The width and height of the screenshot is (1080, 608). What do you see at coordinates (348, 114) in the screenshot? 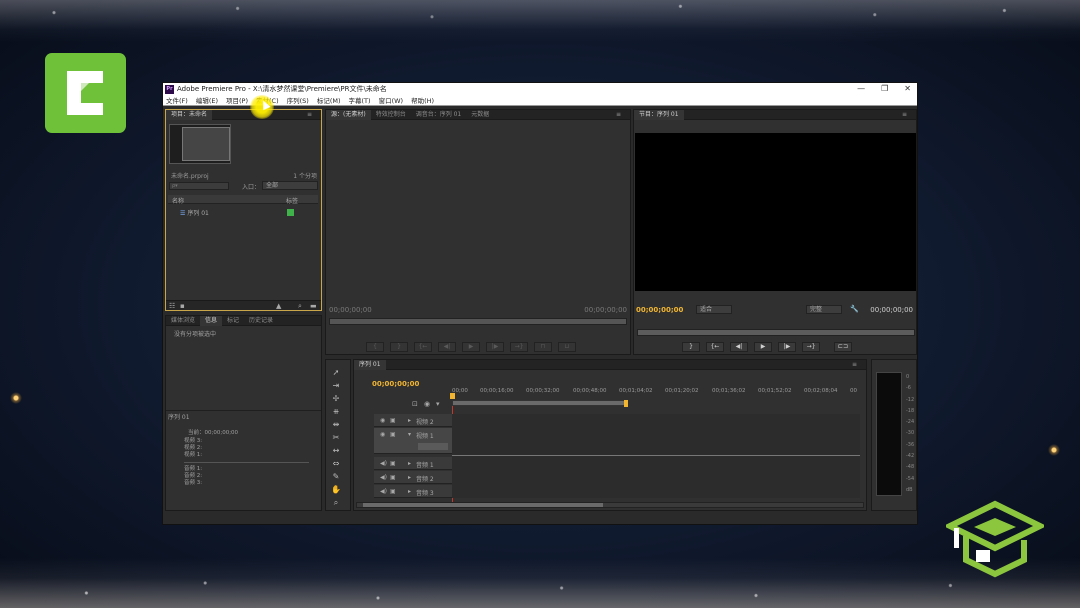
I see `tab-source: 源：(无素材)` at bounding box center [348, 114].